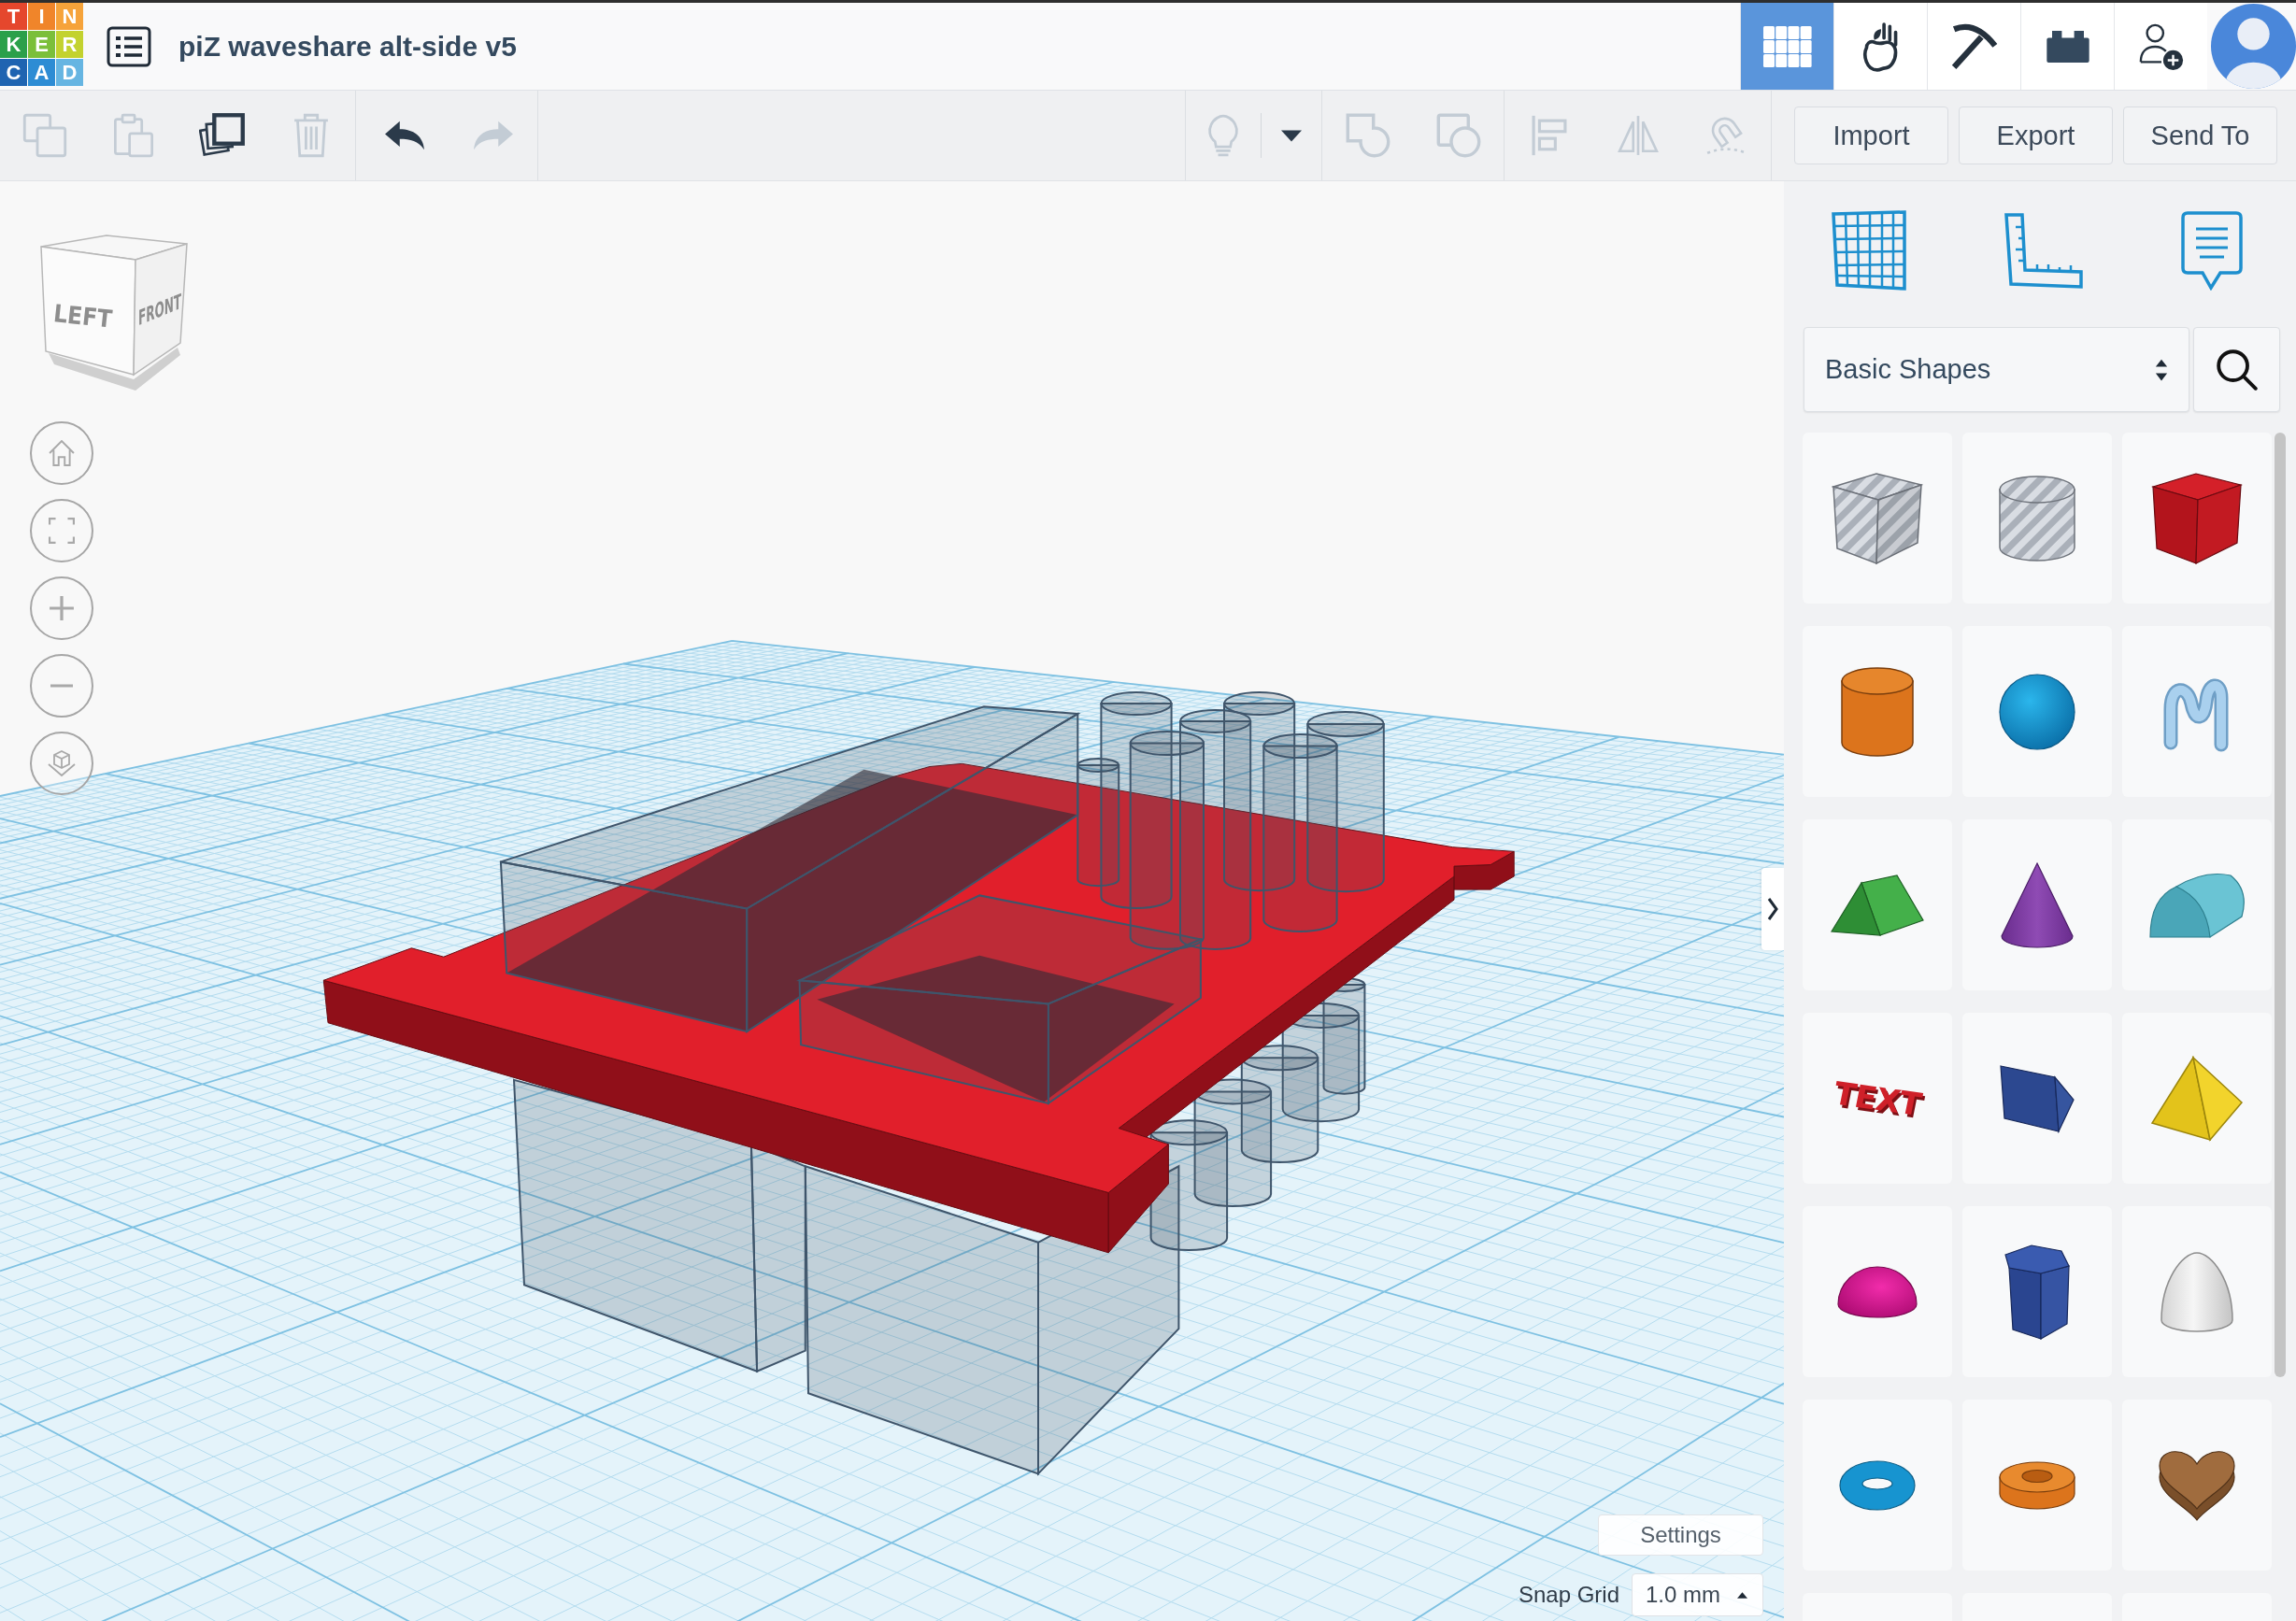  Describe the element at coordinates (404, 135) in the screenshot. I see `undo-icon` at that location.